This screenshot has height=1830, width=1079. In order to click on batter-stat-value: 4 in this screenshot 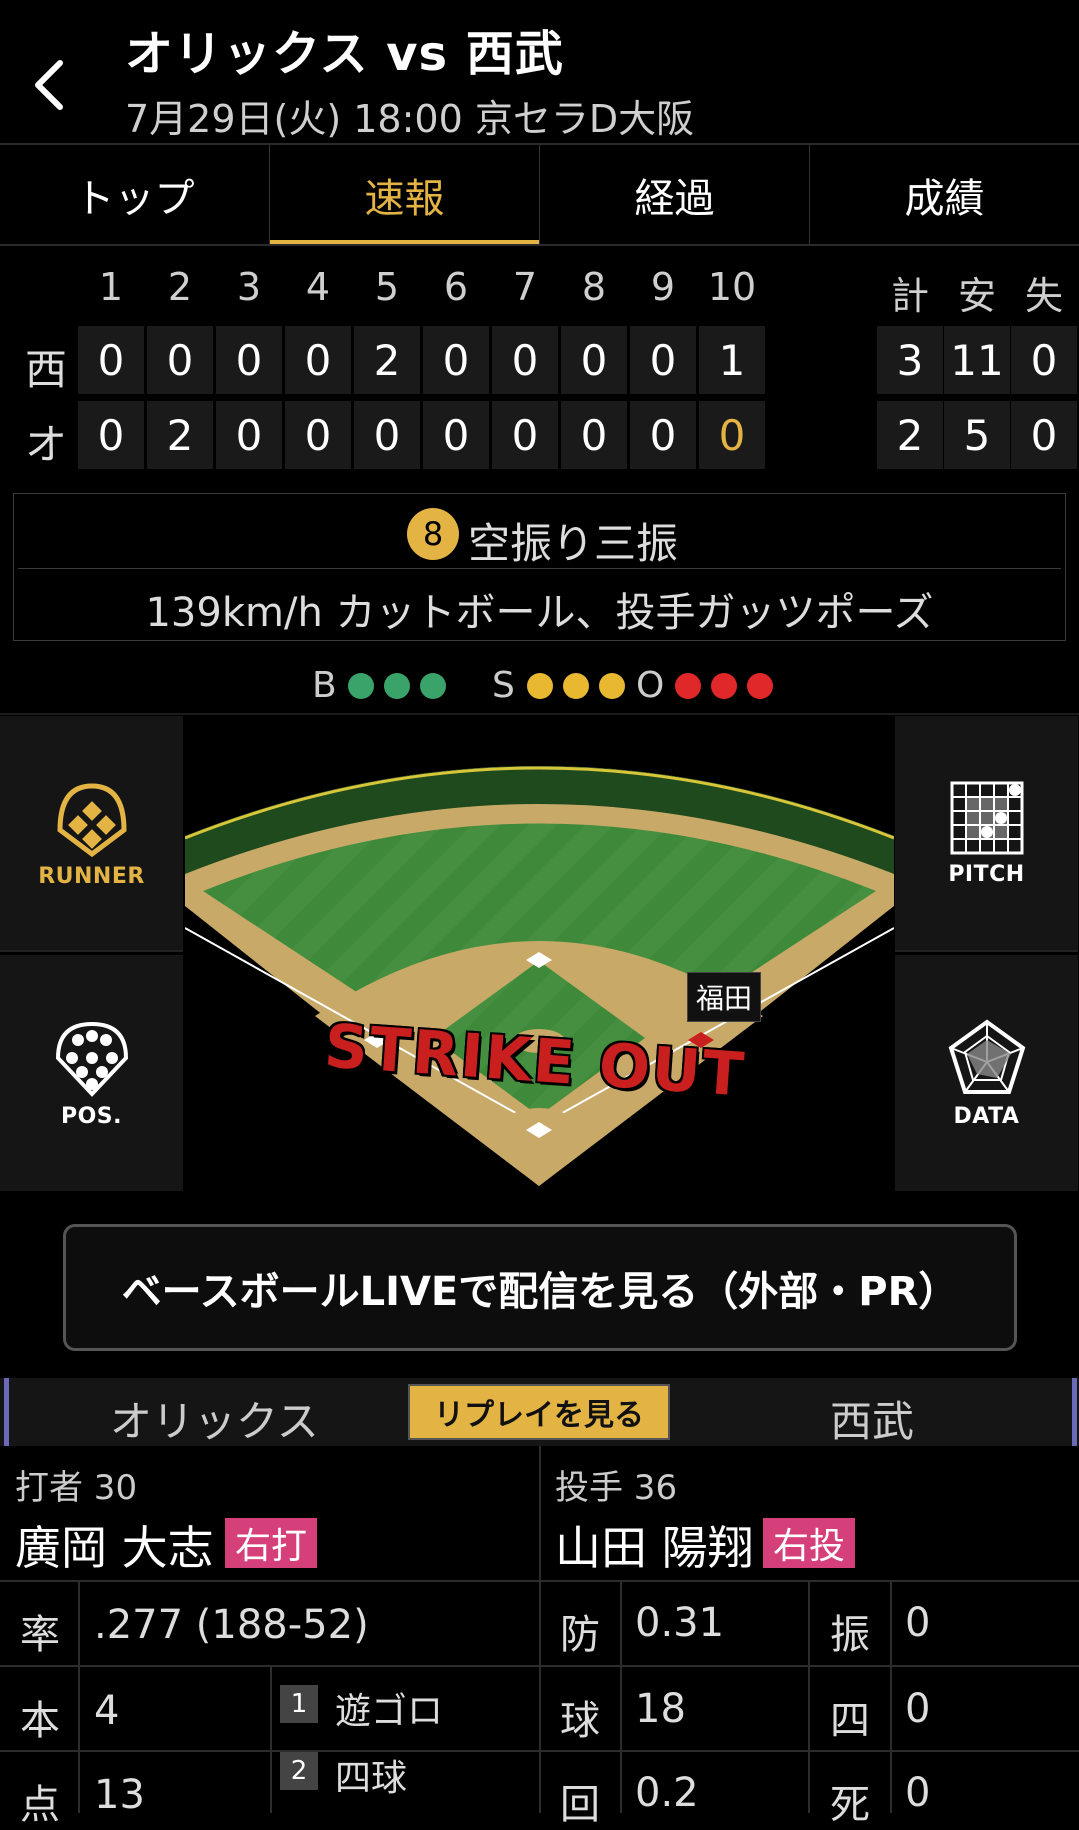, I will do `click(107, 1711)`.